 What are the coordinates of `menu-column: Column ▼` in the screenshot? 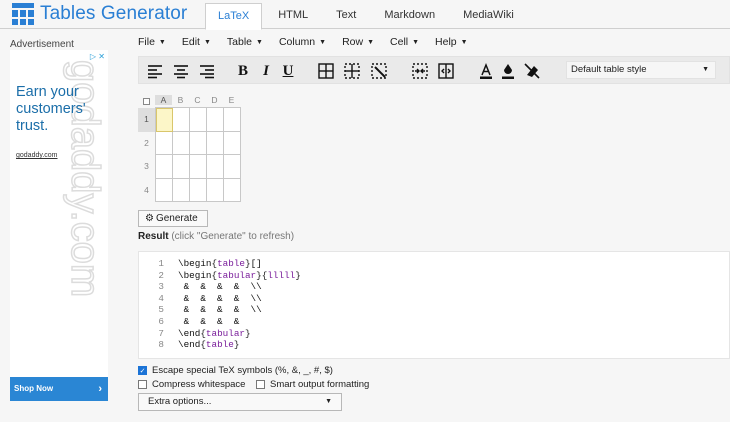 It's located at (302, 42).